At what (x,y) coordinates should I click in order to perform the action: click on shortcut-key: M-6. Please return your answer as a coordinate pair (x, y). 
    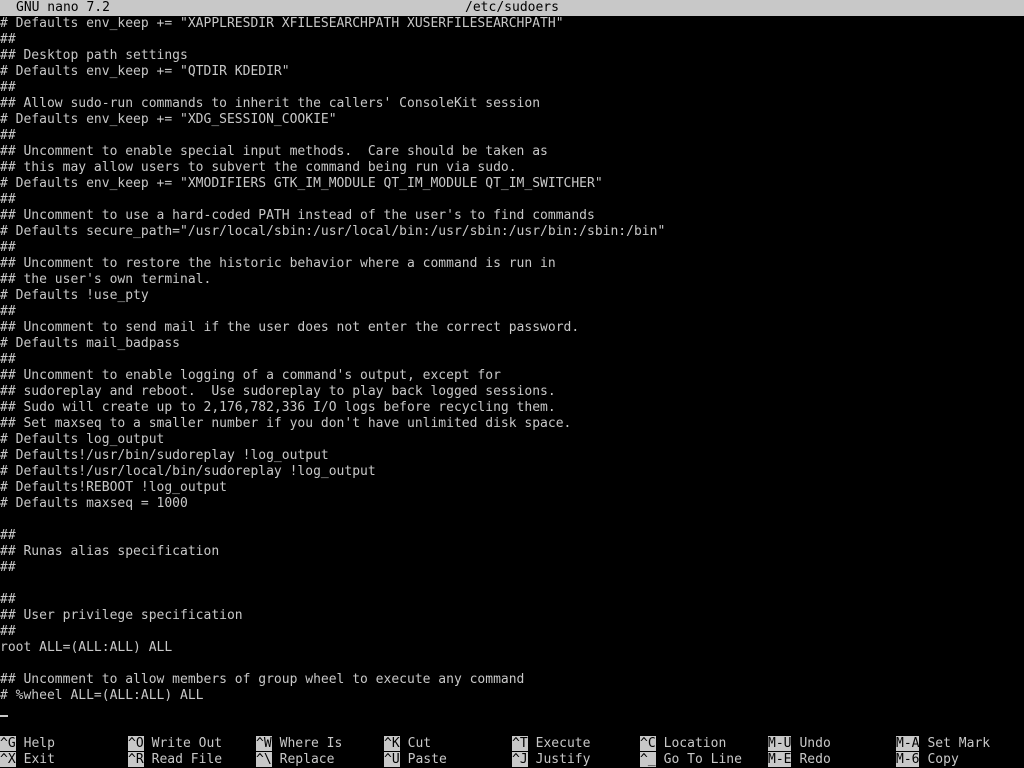
    Looking at the image, I should click on (908, 759).